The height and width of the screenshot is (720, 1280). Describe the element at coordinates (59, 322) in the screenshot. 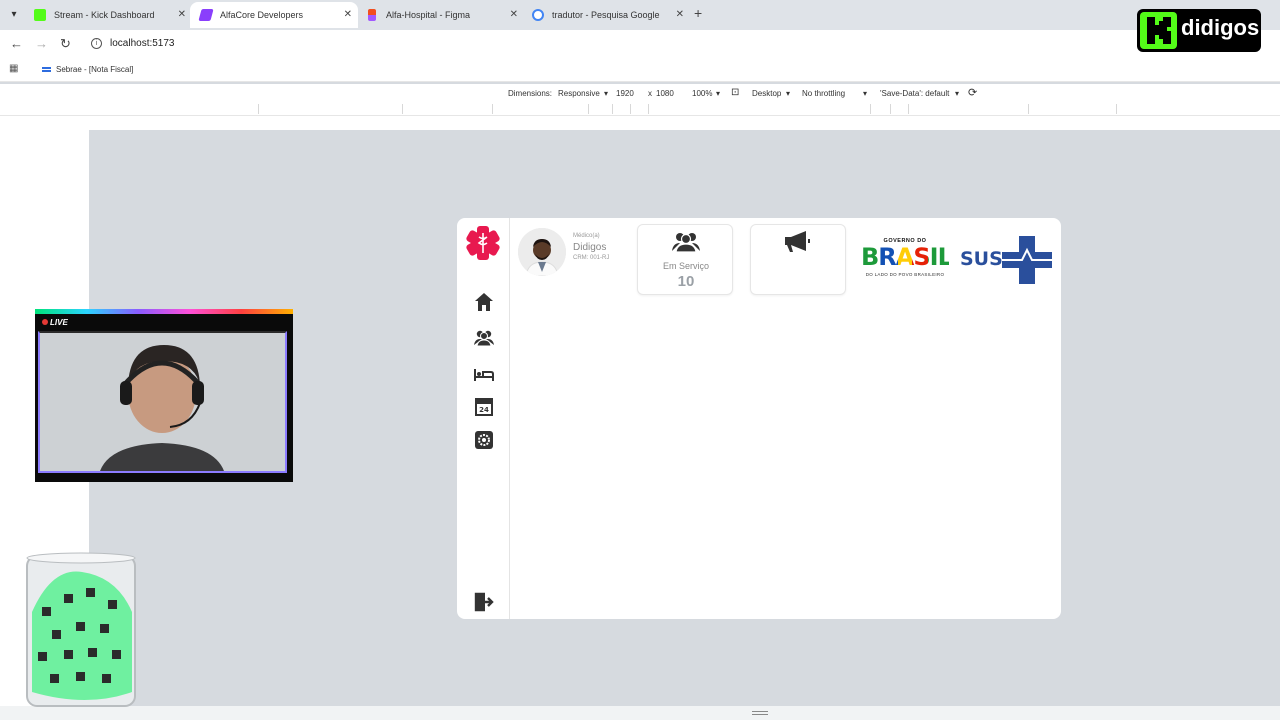

I see `live-label: LIVE` at that location.